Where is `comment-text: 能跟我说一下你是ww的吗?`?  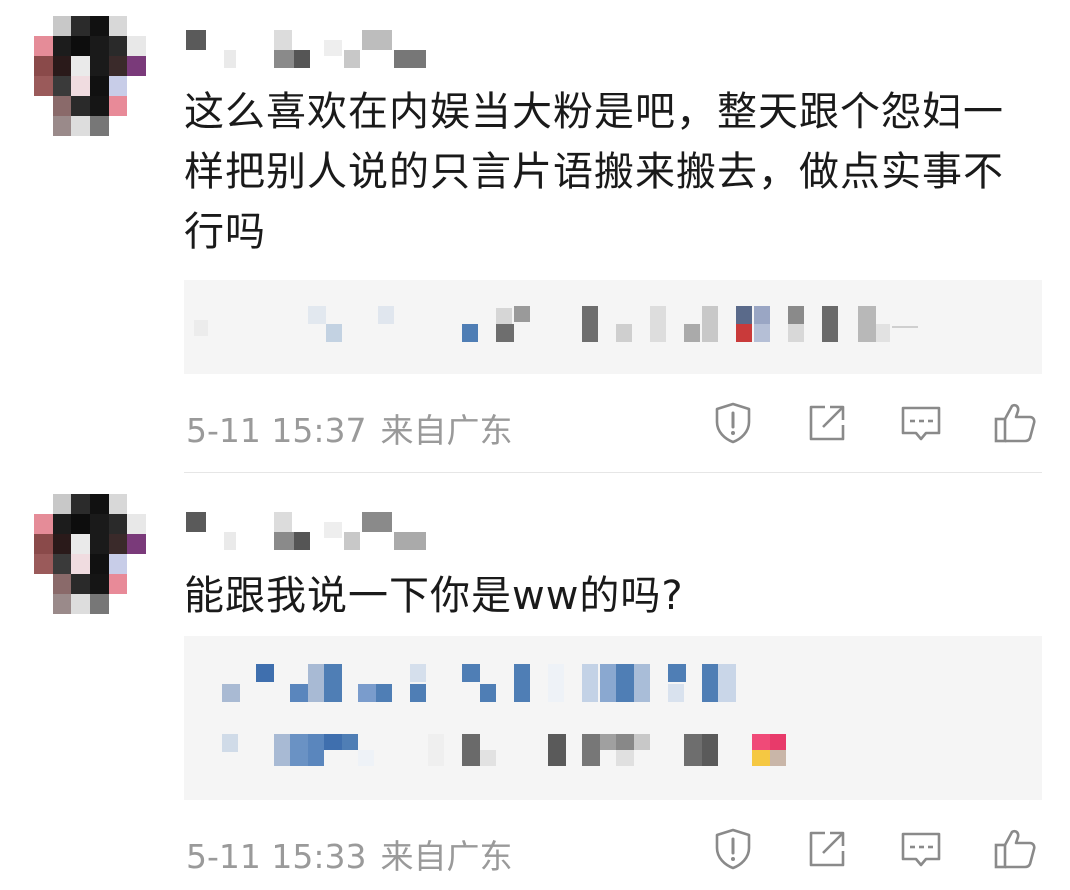
comment-text: 能跟我说一下你是ww的吗? is located at coordinates (434, 596).